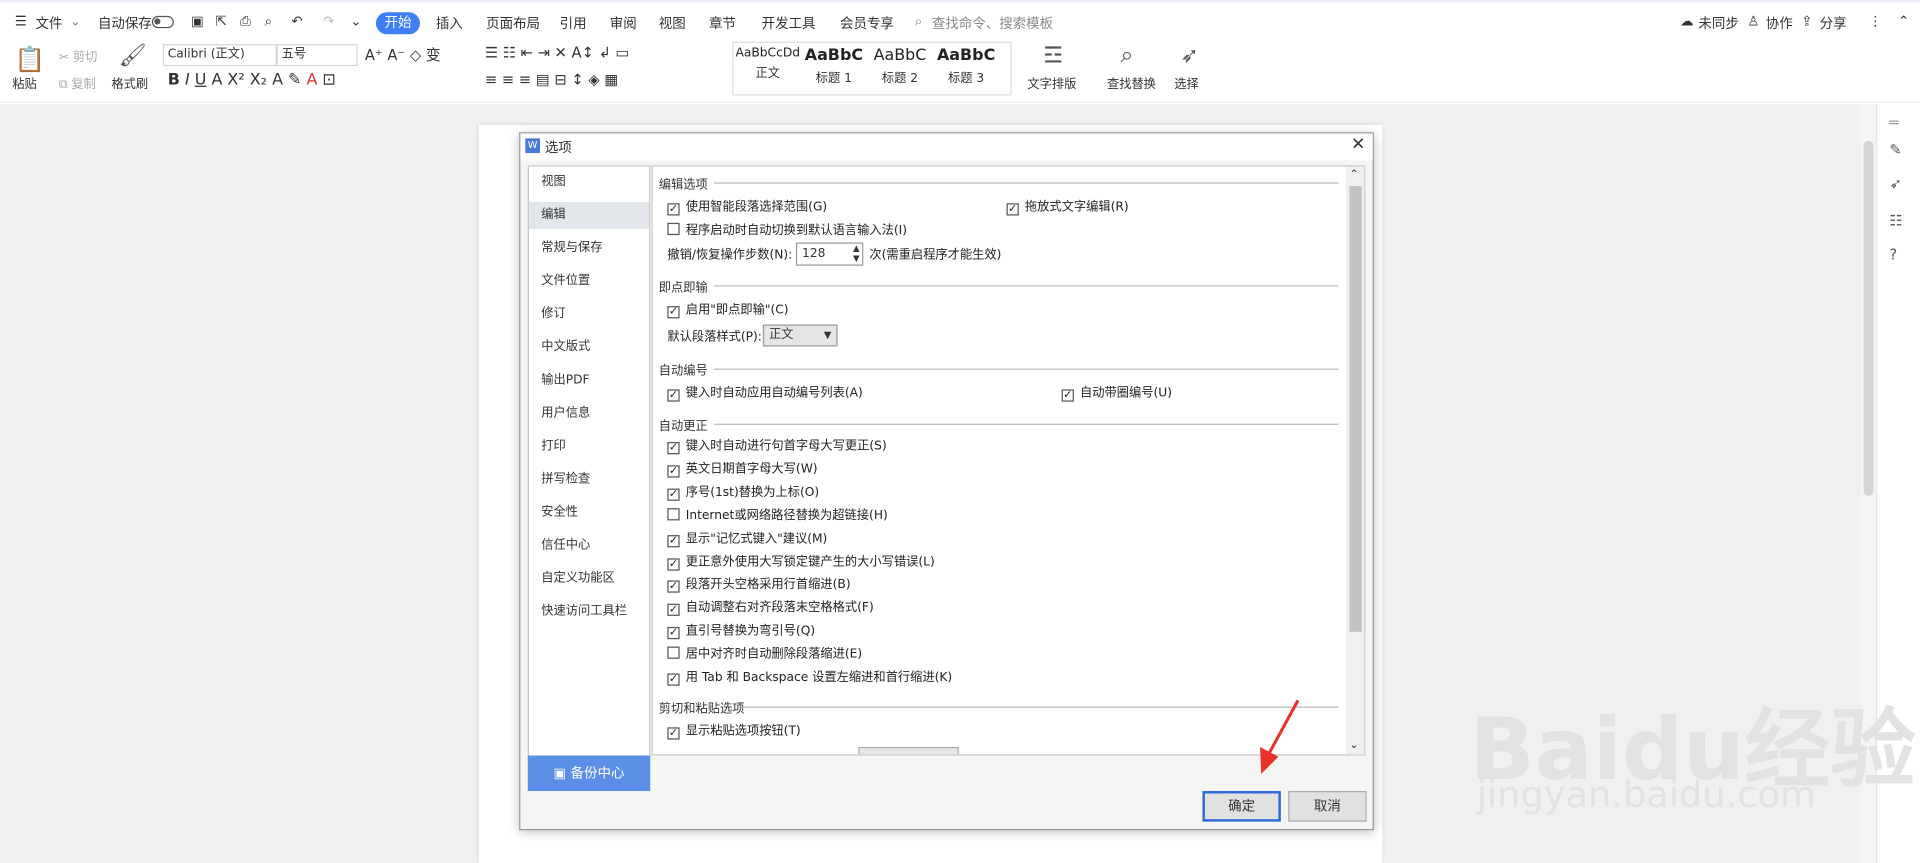 This screenshot has height=863, width=1920. I want to click on save-icon: ▣, so click(197, 21).